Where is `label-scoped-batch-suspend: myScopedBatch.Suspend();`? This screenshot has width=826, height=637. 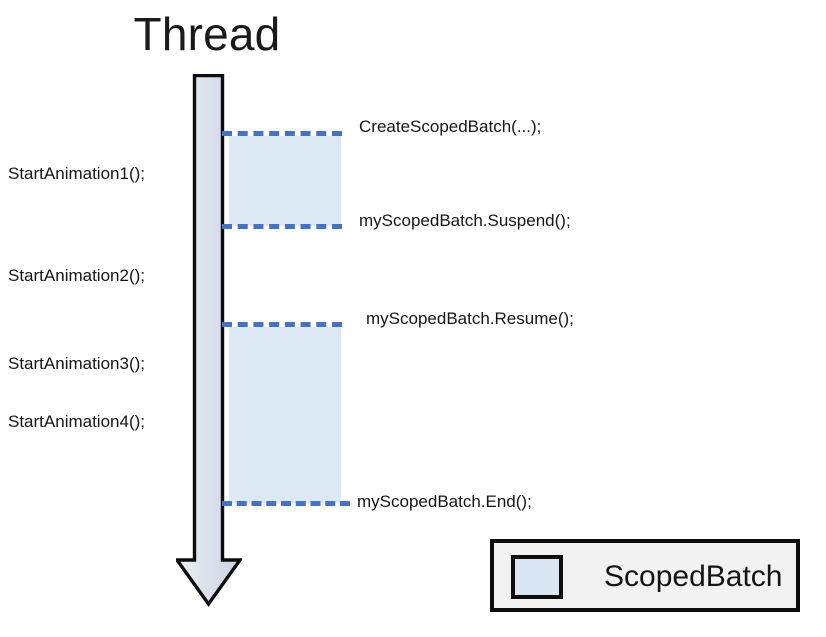 label-scoped-batch-suspend: myScopedBatch.Suspend(); is located at coordinates (465, 220).